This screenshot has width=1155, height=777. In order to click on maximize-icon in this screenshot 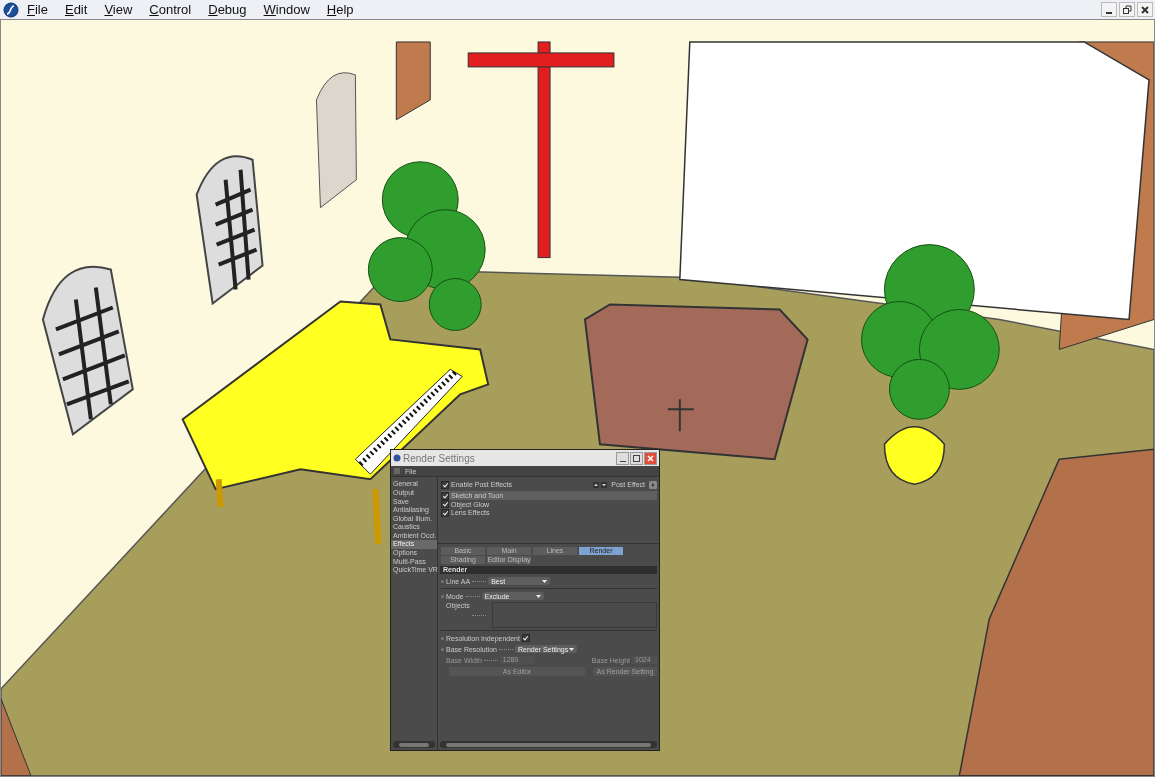, I will do `click(636, 458)`.